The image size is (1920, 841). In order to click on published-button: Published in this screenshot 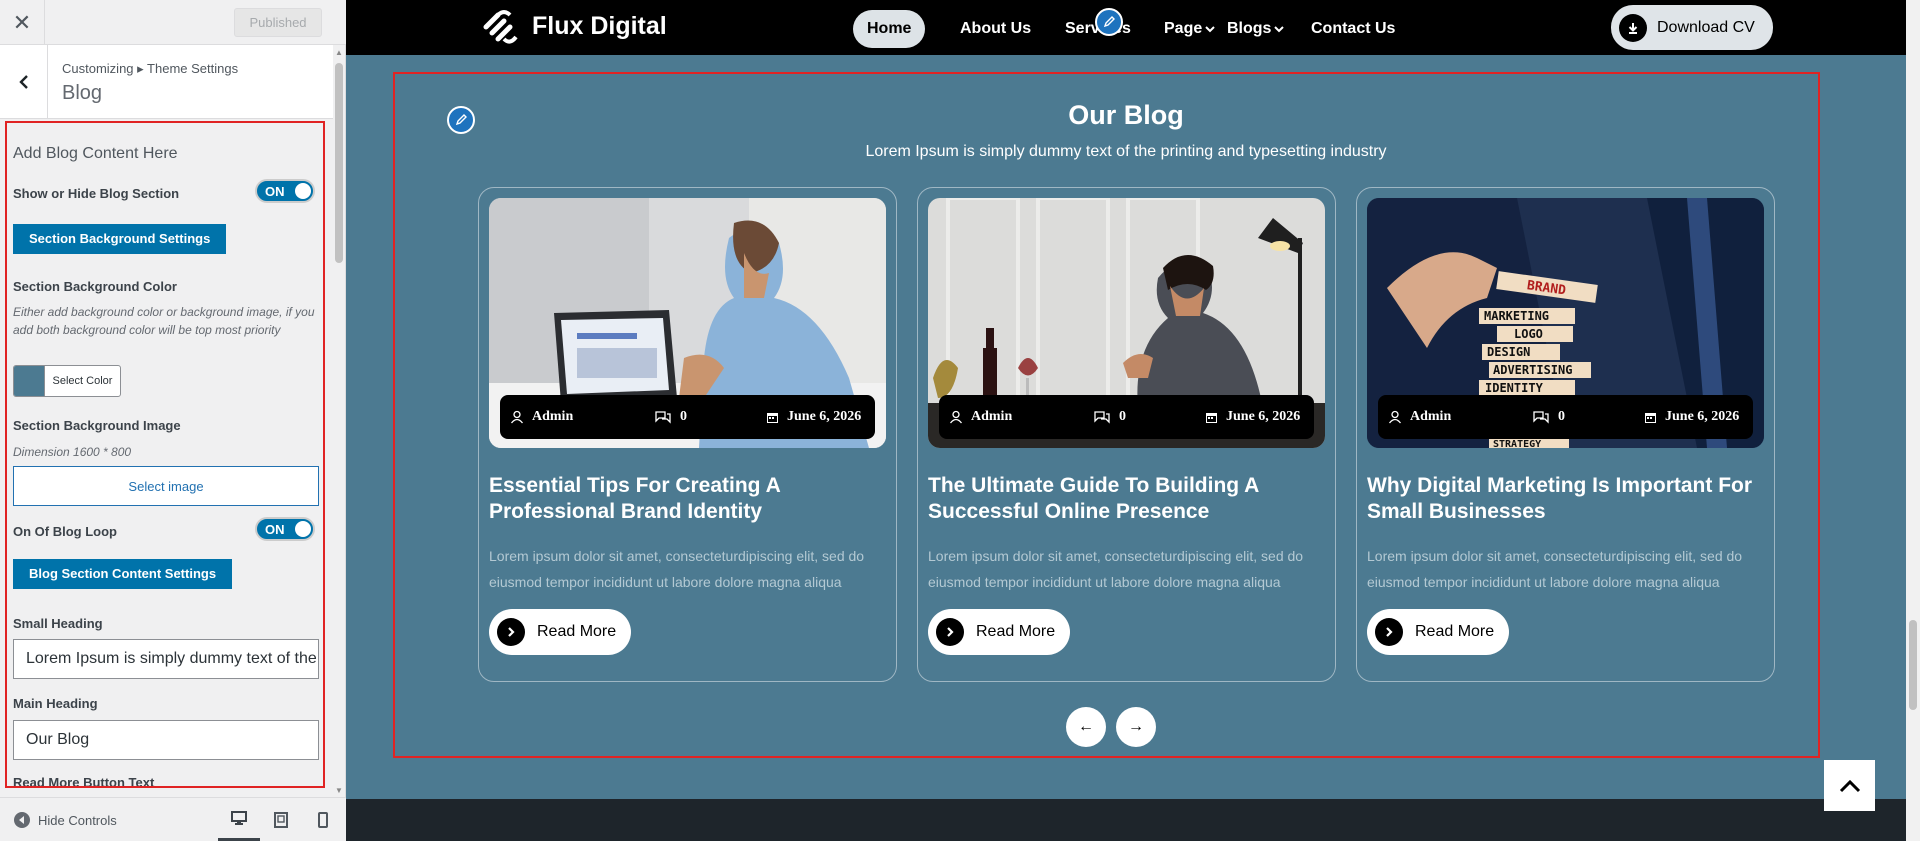, I will do `click(278, 22)`.